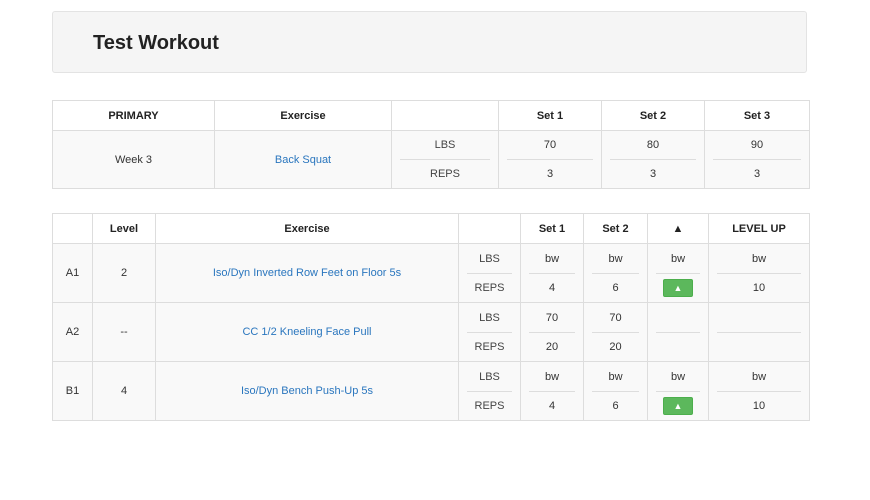 This screenshot has height=500, width=870. I want to click on exercise-link: Back Squat, so click(303, 160).